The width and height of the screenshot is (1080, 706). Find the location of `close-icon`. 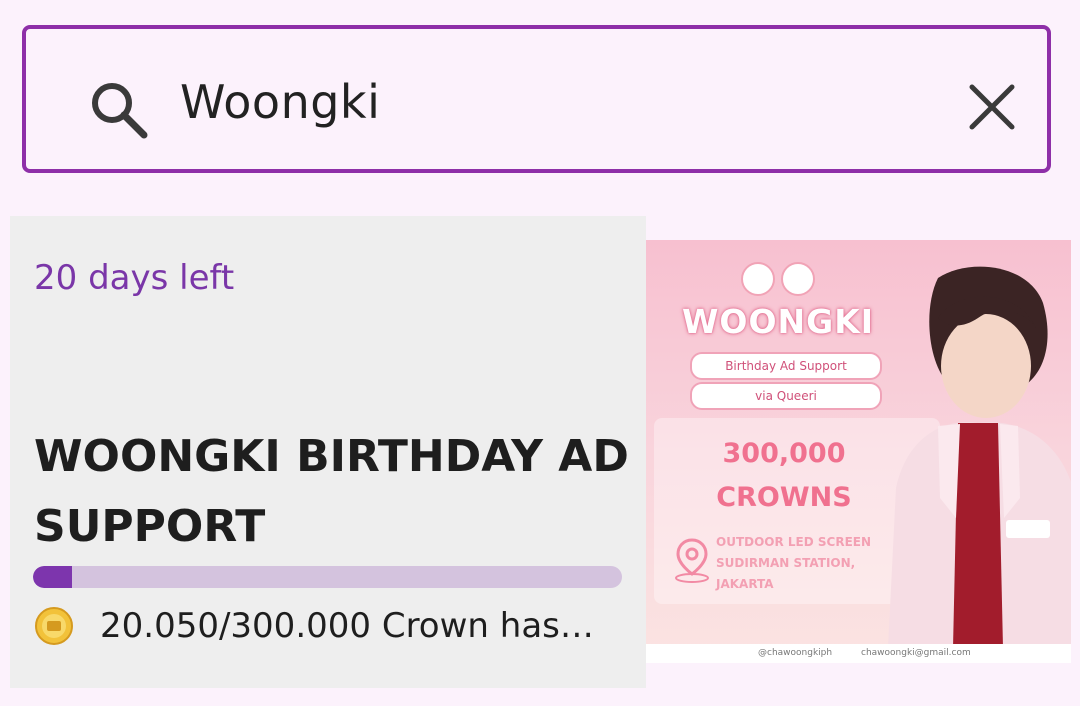

close-icon is located at coordinates (992, 107).